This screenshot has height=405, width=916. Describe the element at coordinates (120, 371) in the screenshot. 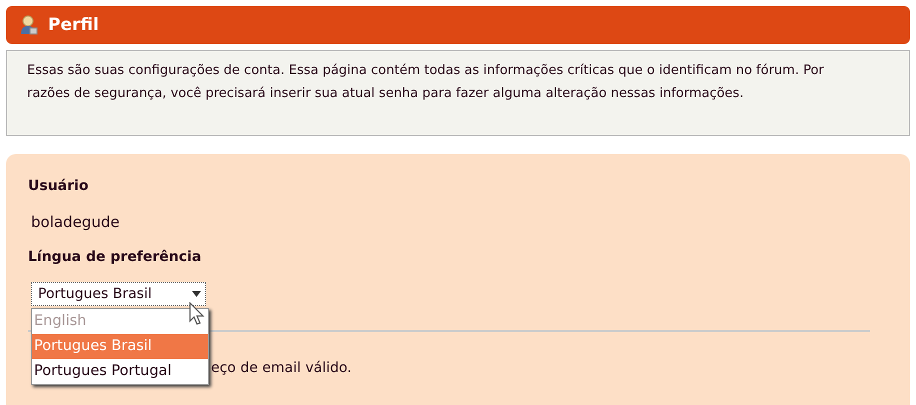

I see `dropdown-option: Portugues Portugal` at that location.